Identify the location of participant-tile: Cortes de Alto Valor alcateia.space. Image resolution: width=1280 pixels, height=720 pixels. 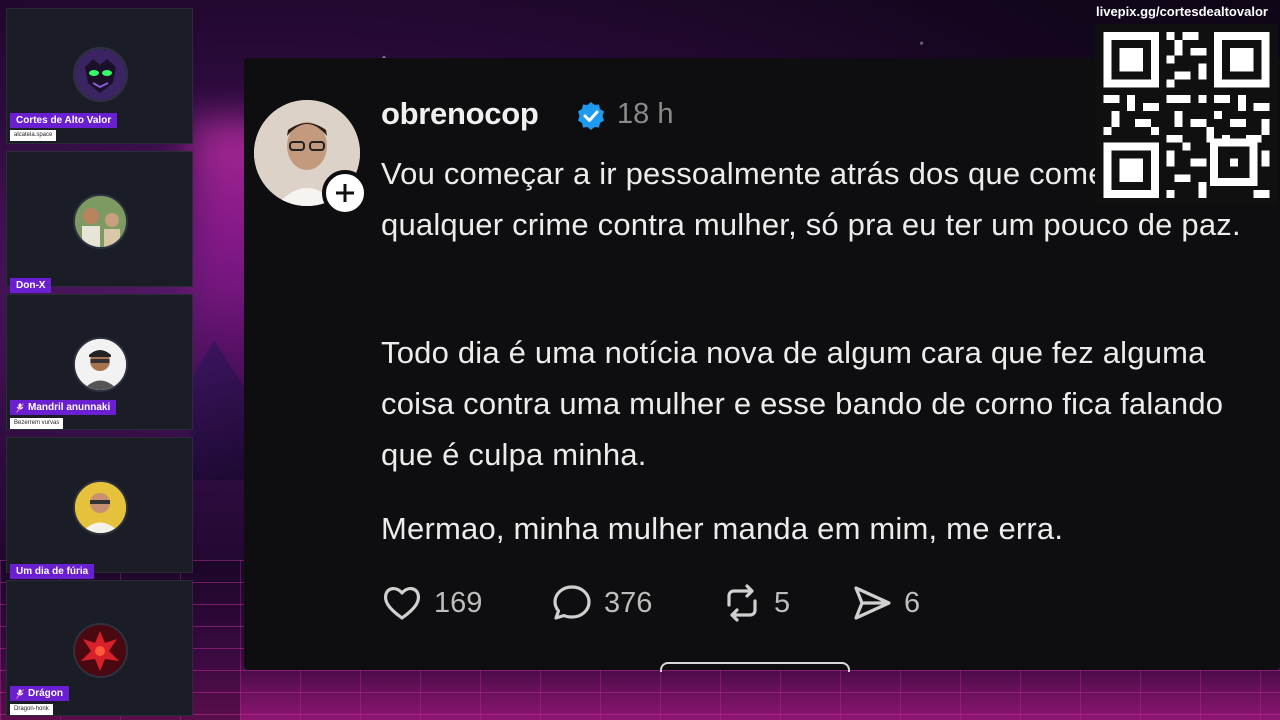
(99, 76).